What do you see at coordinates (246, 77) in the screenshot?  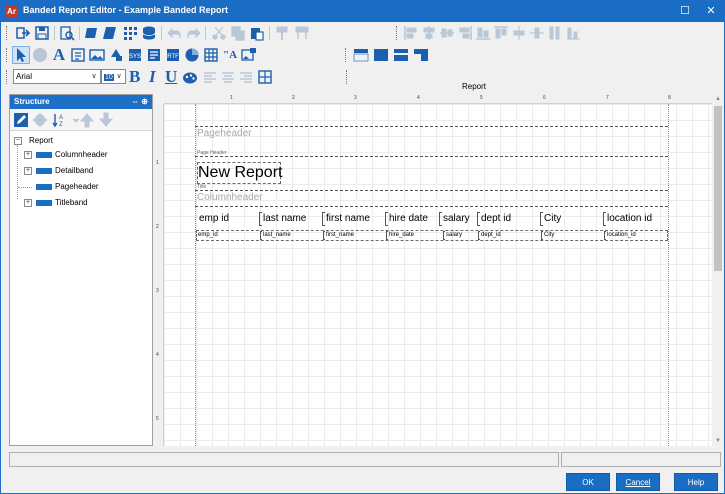 I see `text-align-right-icon` at bounding box center [246, 77].